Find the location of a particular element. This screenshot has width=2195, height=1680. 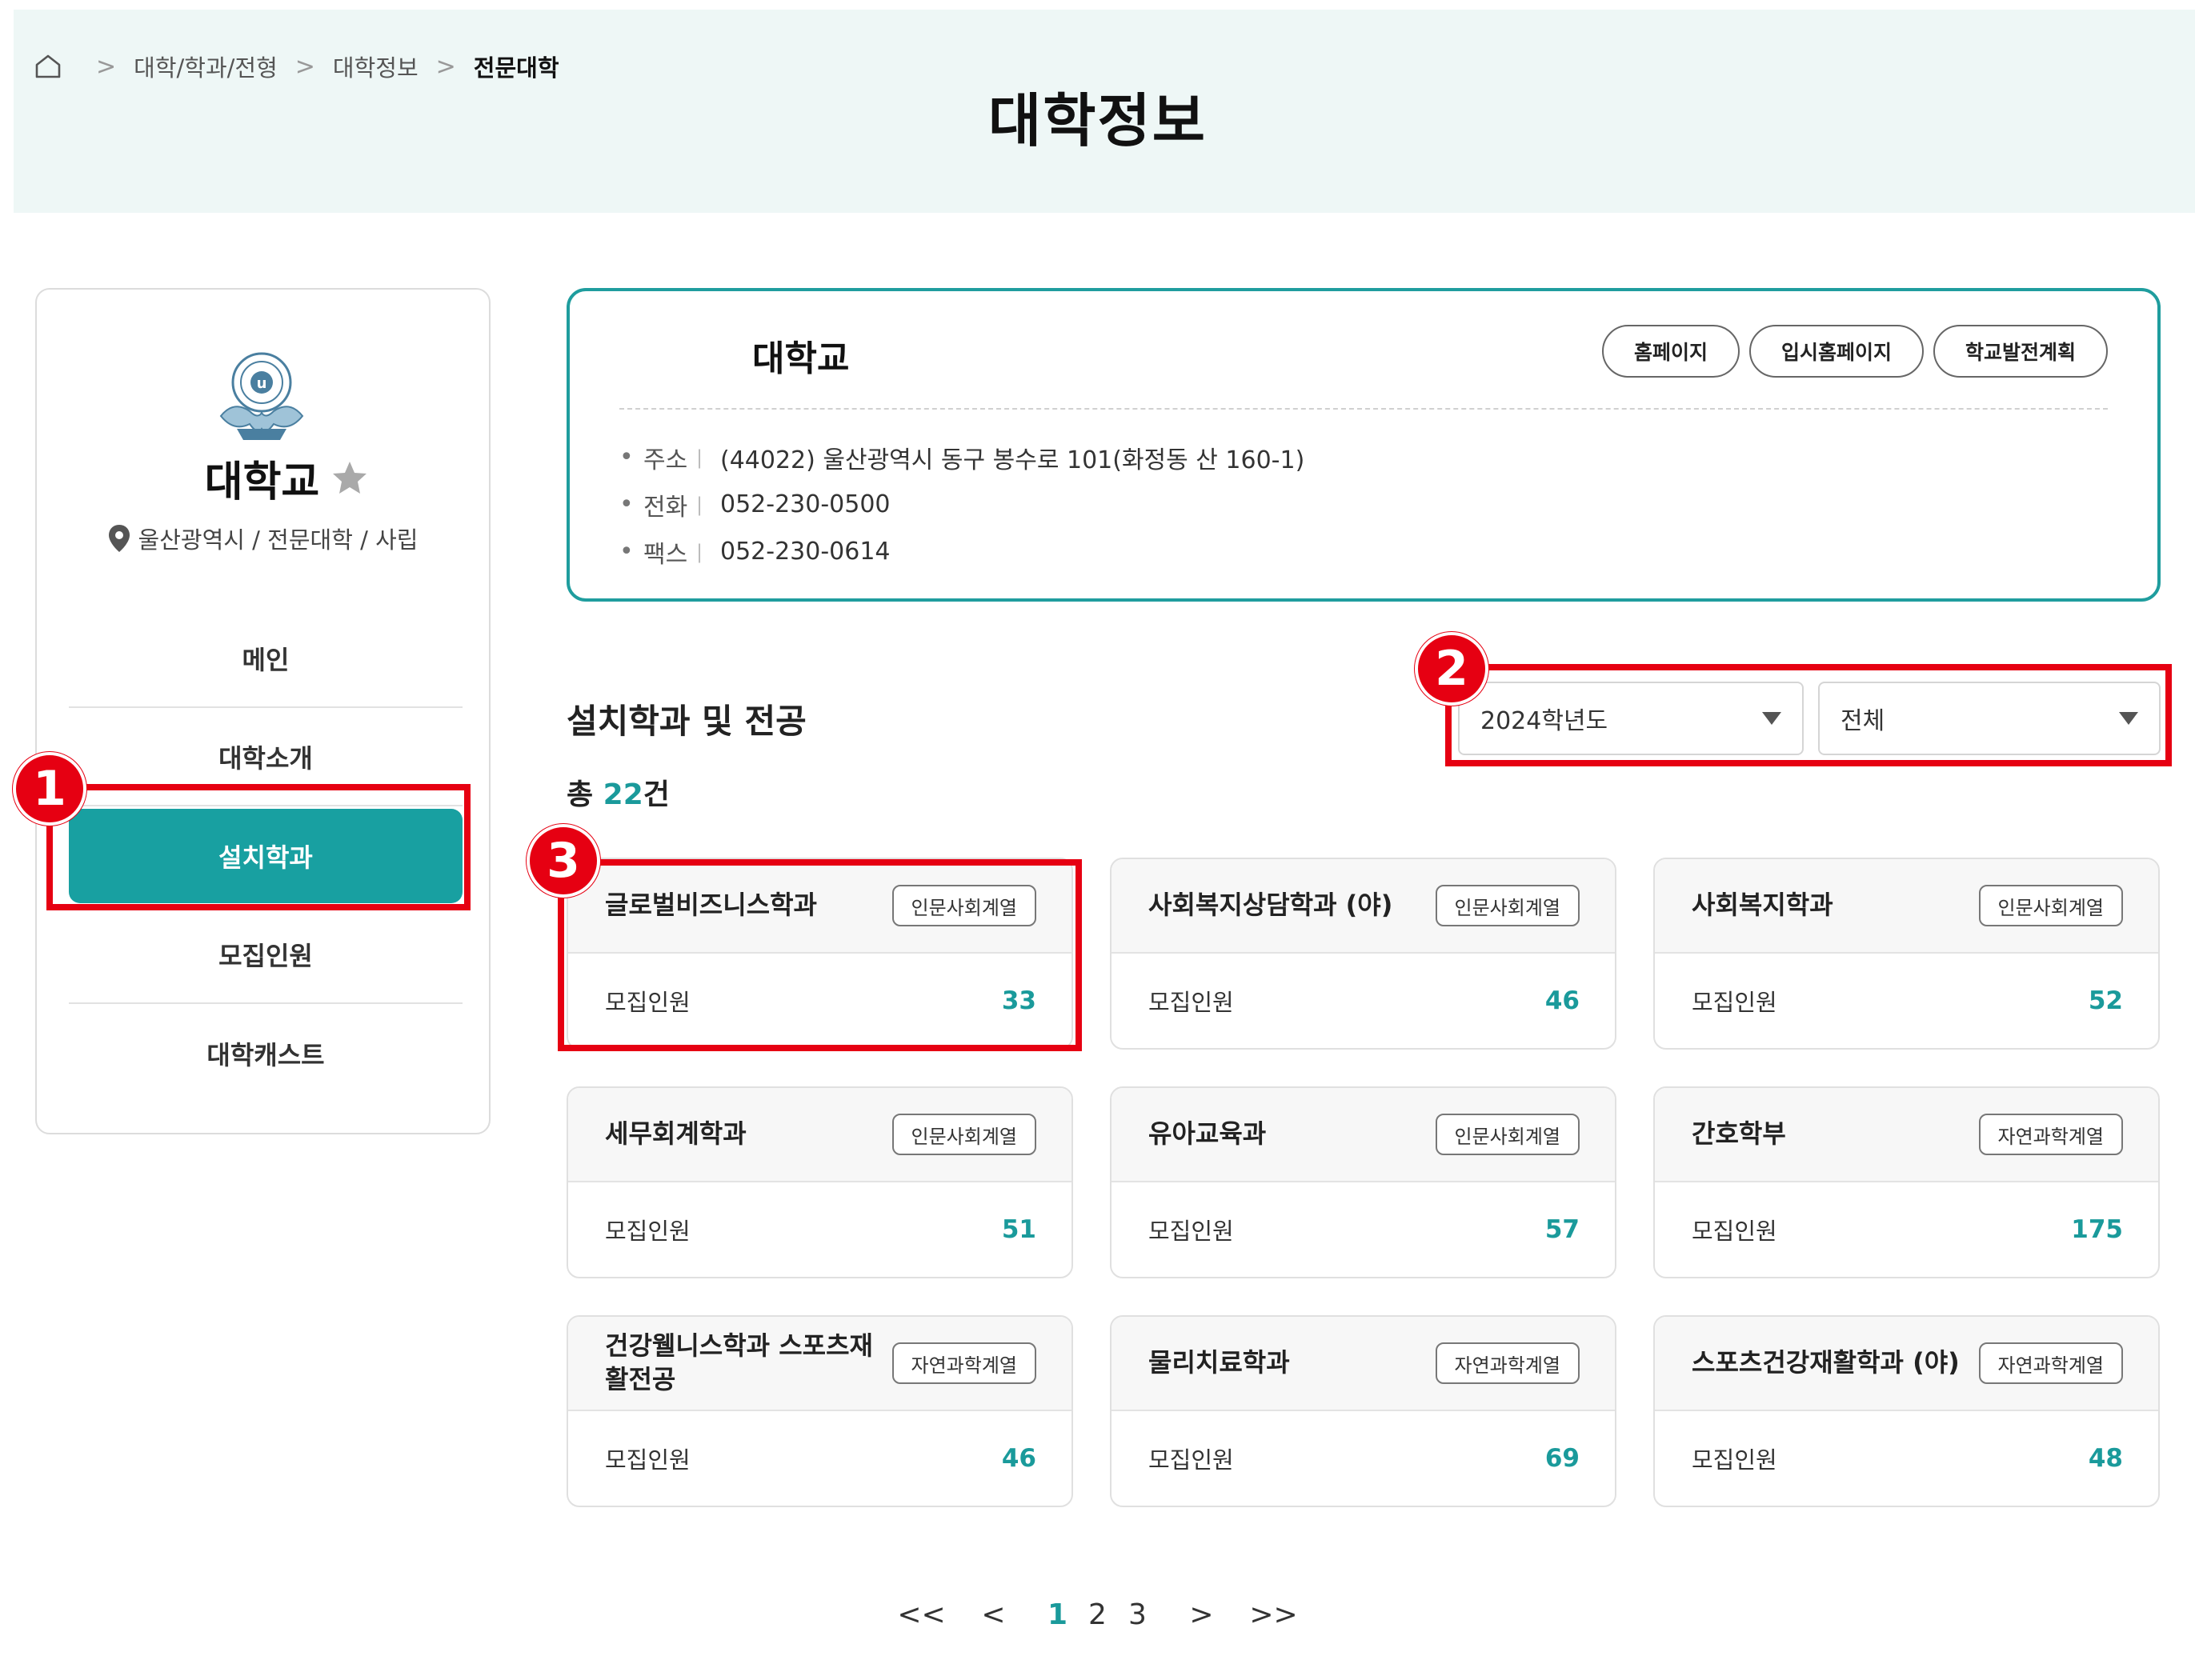

university-location: 울산광역시 / 전문대학 / 사립 is located at coordinates (263, 538).